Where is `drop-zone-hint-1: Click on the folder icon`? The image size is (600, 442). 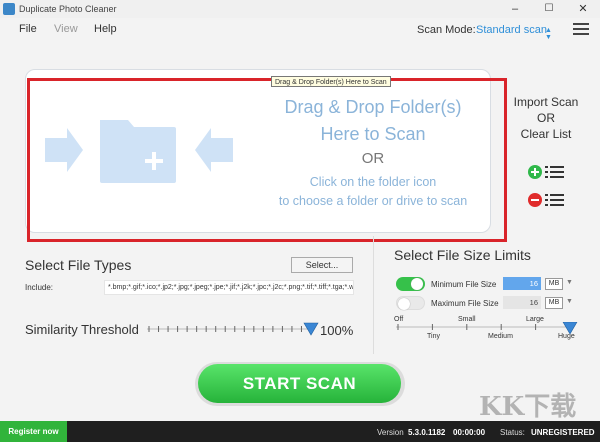
drop-zone-hint-1: Click on the folder icon is located at coordinates (373, 182).